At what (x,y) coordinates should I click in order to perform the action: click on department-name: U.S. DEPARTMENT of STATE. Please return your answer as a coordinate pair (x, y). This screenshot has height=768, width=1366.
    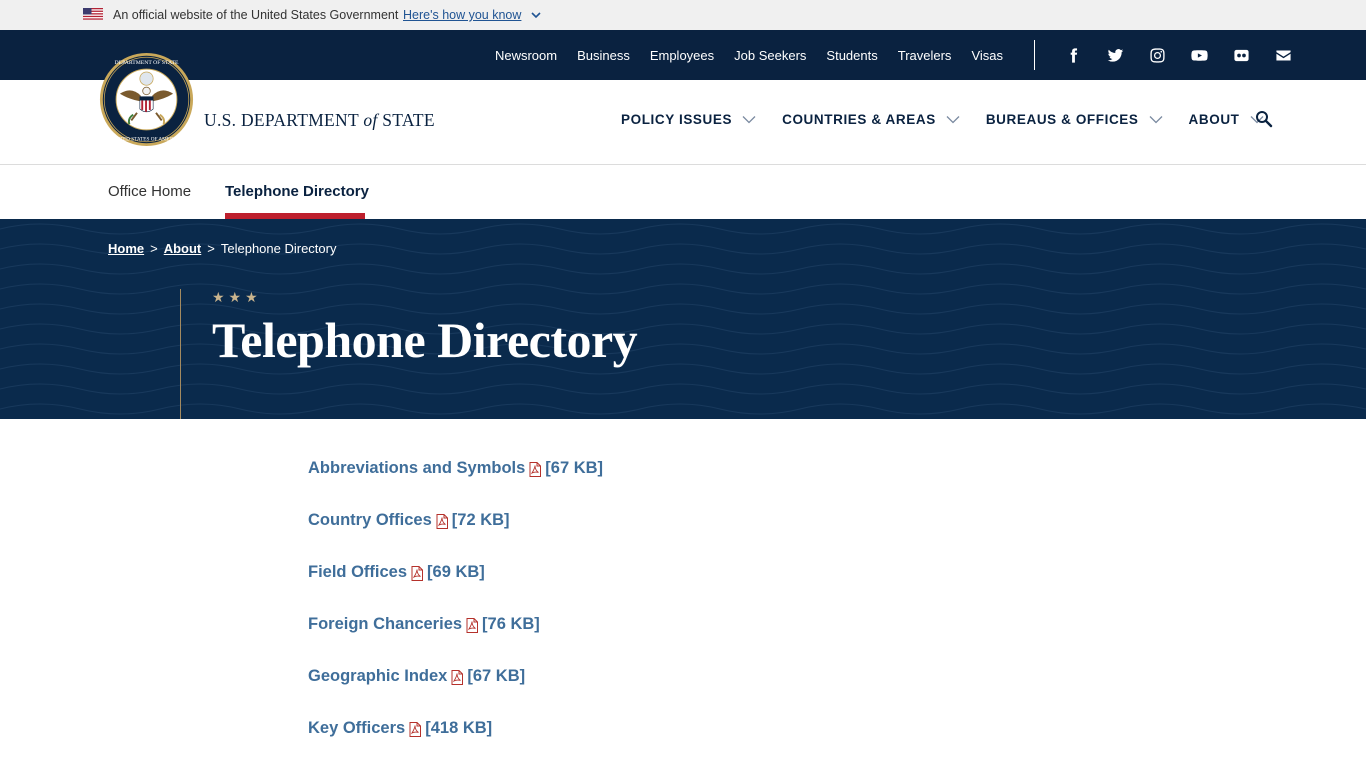
    Looking at the image, I should click on (319, 120).